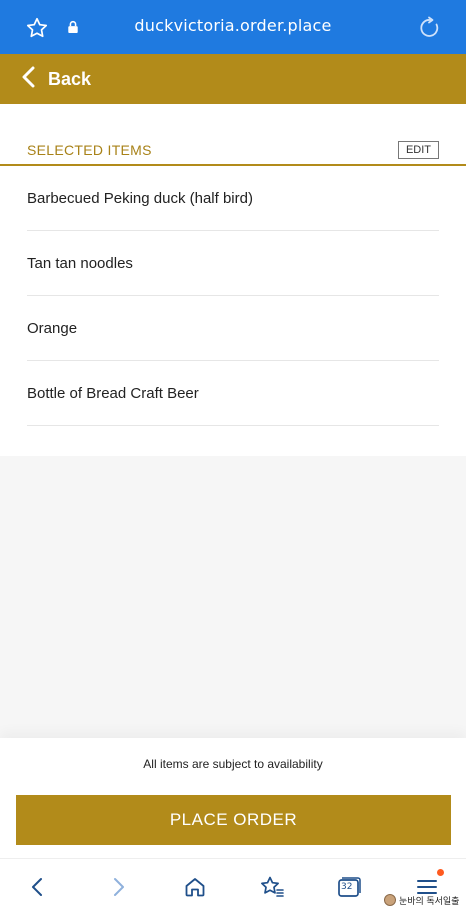 This screenshot has width=466, height=913. I want to click on url-text: duckvictoria.order.place, so click(233, 25).